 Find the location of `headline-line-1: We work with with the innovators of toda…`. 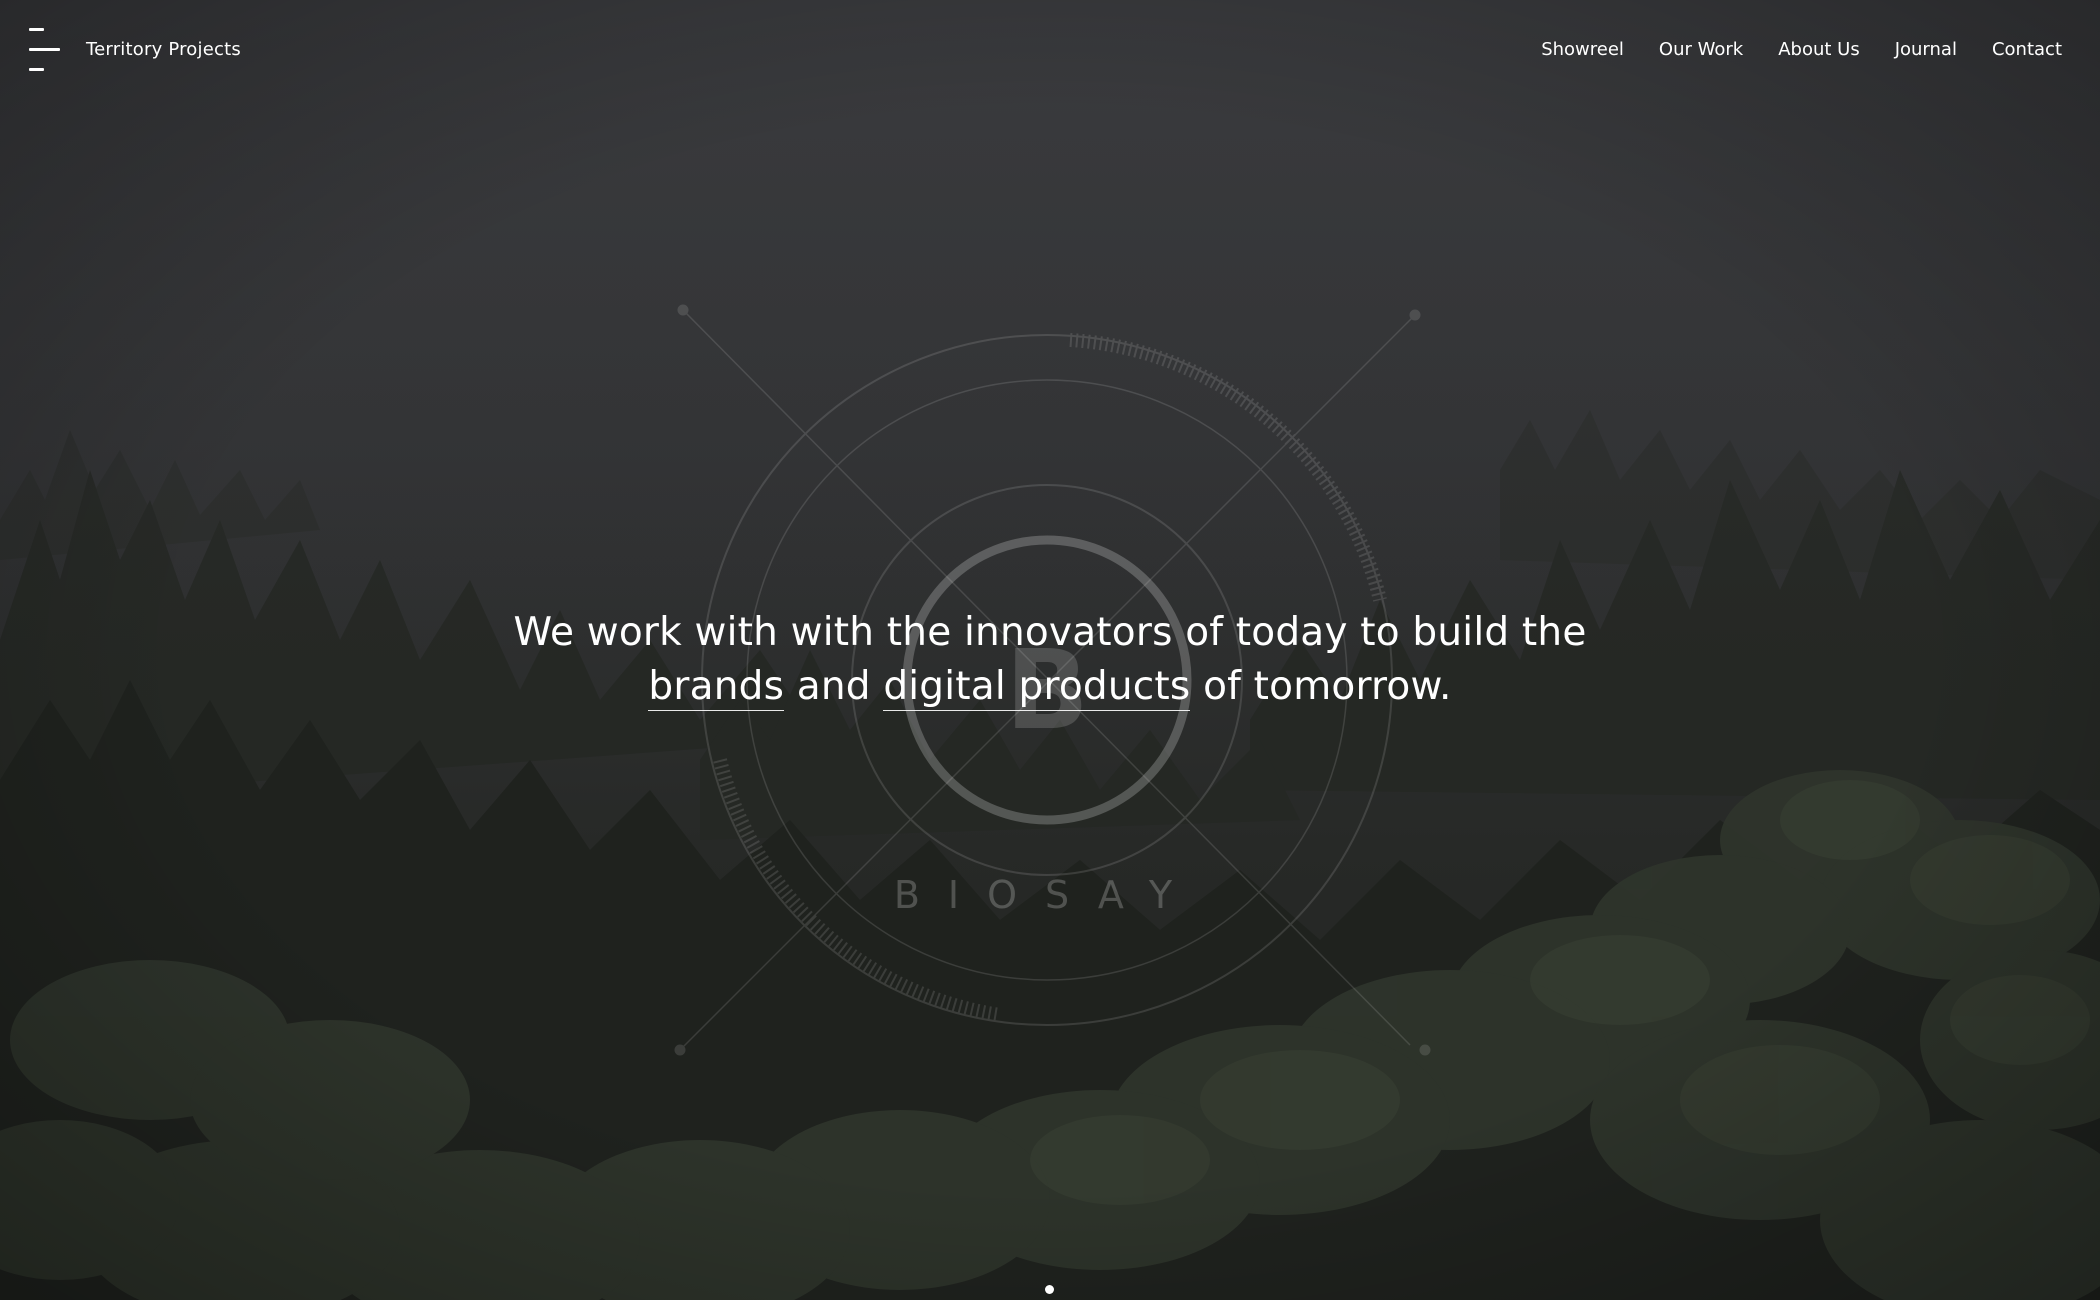

headline-line-1: We work with with the innovators of toda… is located at coordinates (1050, 632).